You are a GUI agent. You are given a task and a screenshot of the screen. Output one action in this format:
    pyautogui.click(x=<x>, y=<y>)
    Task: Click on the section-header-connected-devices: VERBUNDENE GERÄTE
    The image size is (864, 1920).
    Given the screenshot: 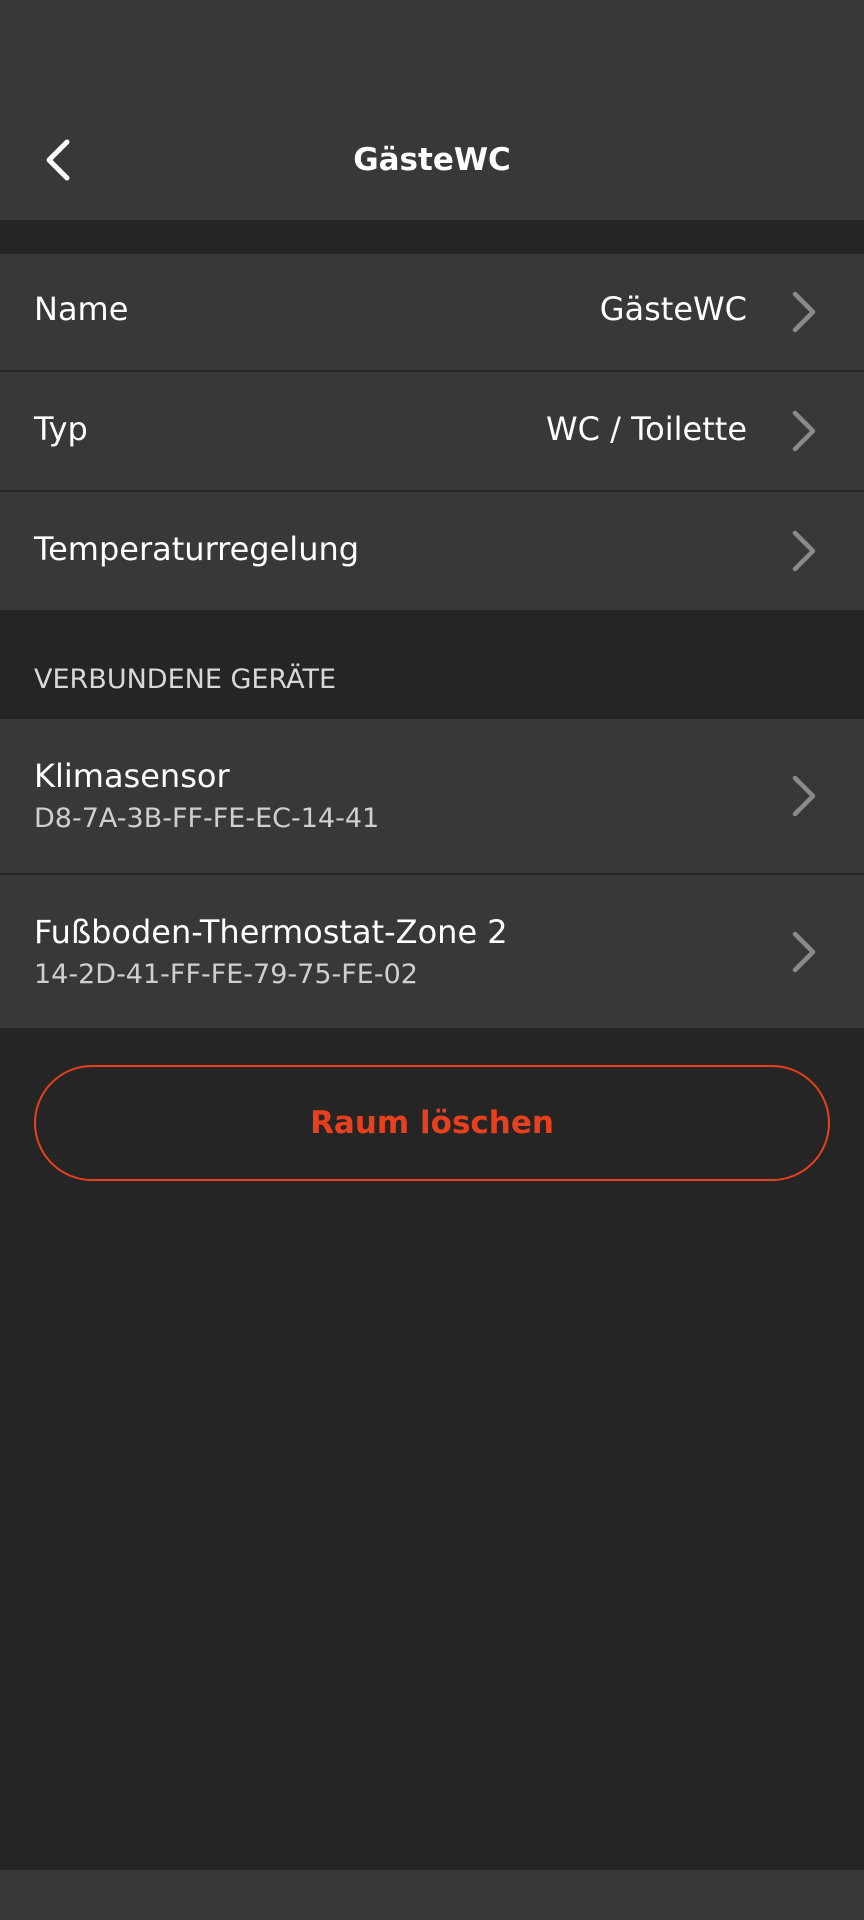 What is the action you would take?
    pyautogui.click(x=185, y=679)
    